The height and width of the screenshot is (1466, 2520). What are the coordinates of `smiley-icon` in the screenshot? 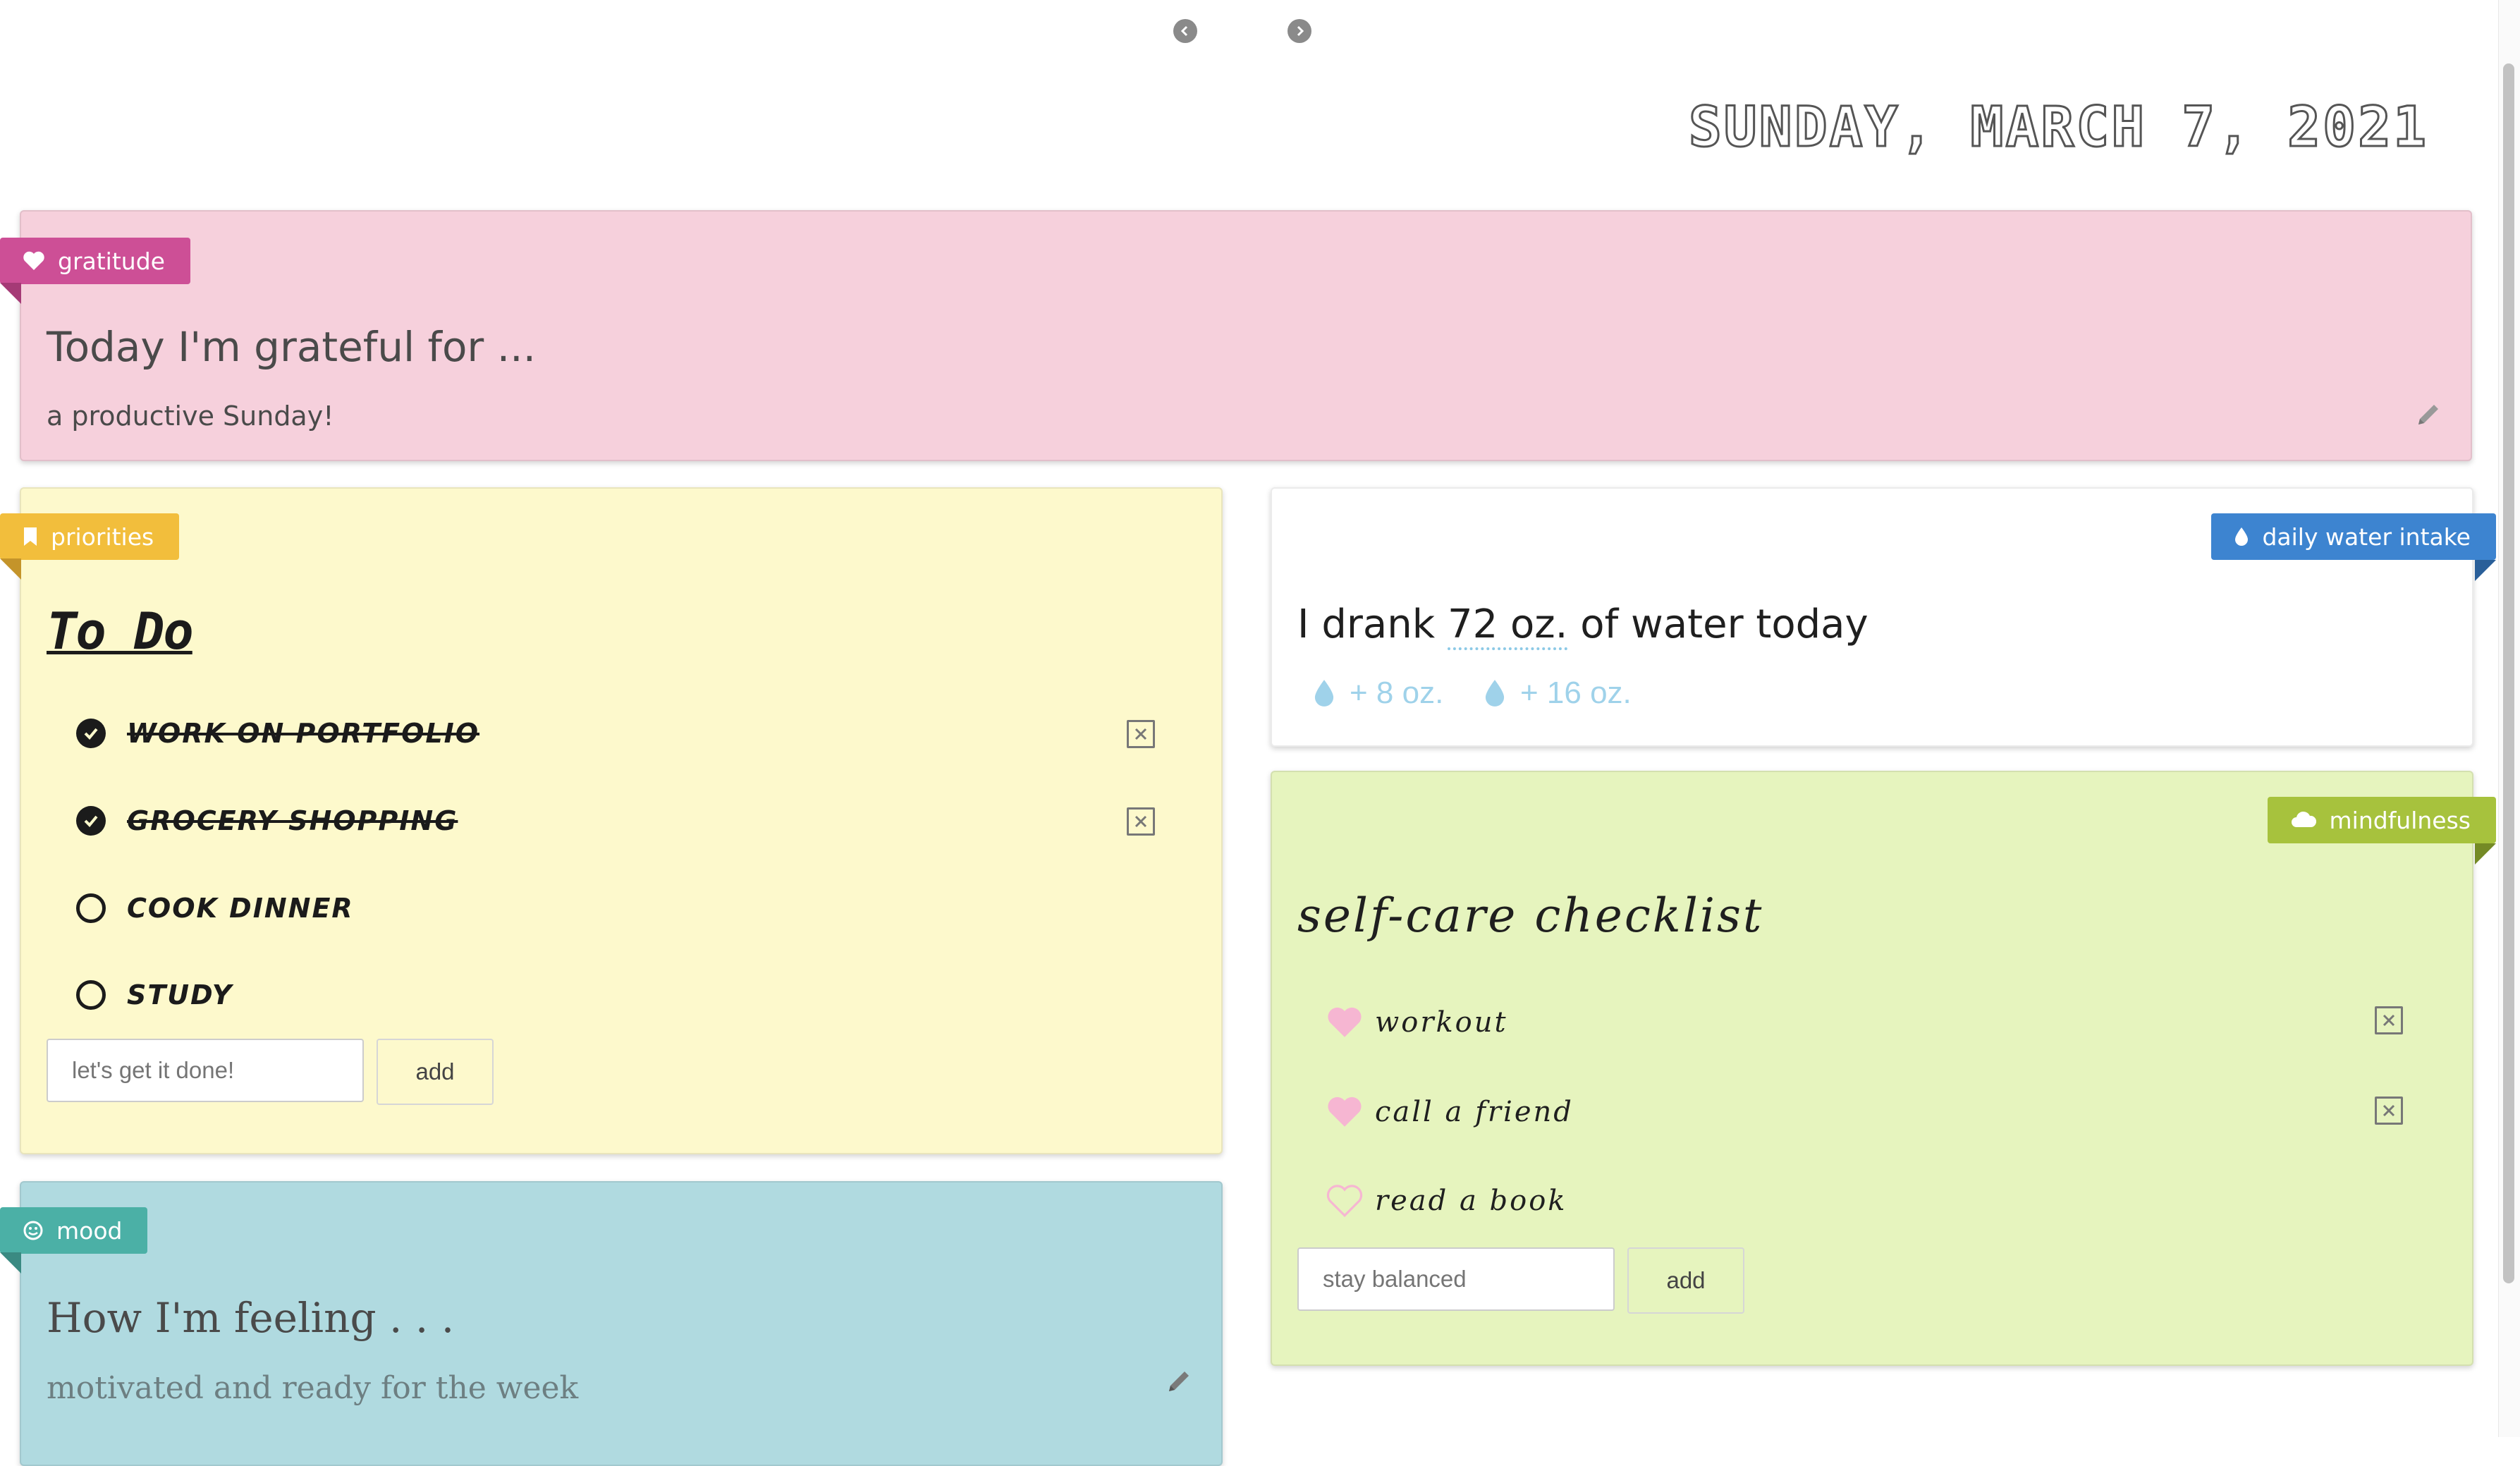 It's located at (33, 1230).